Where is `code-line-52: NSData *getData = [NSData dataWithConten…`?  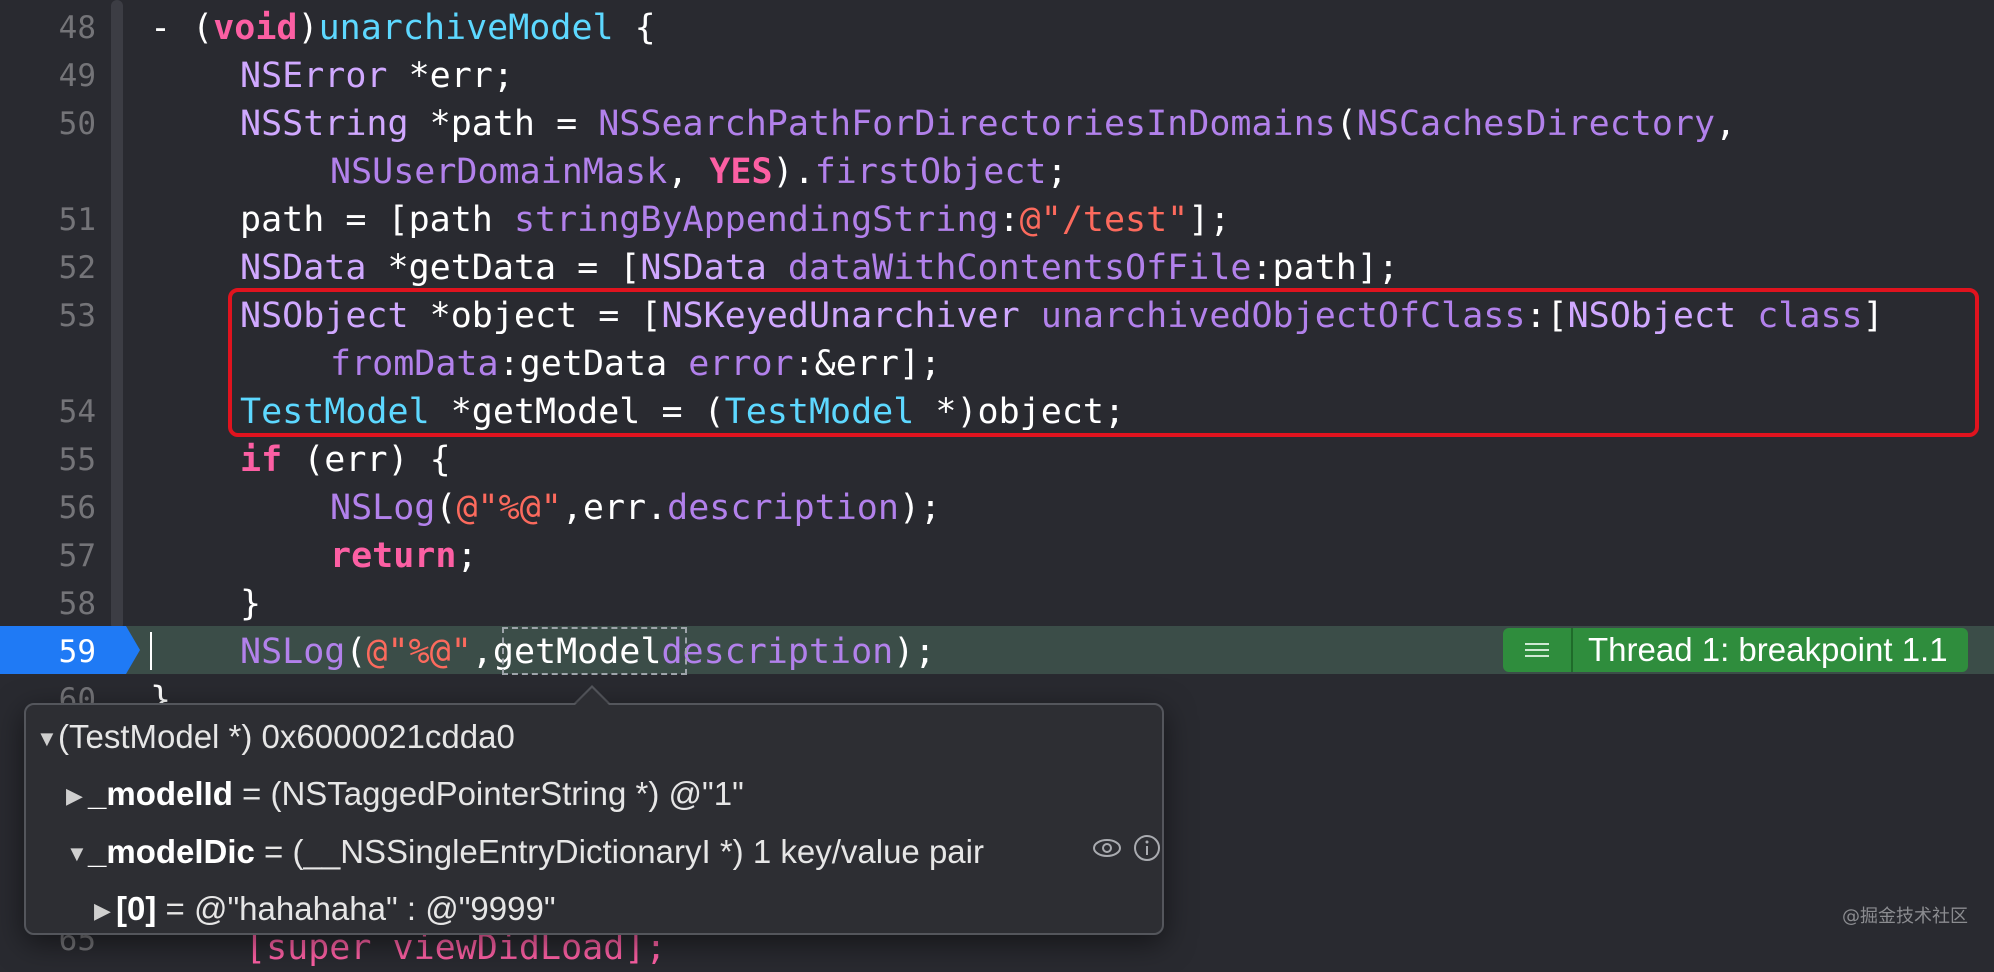
code-line-52: NSData *getData = [NSData dataWithConten… is located at coordinates (819, 268).